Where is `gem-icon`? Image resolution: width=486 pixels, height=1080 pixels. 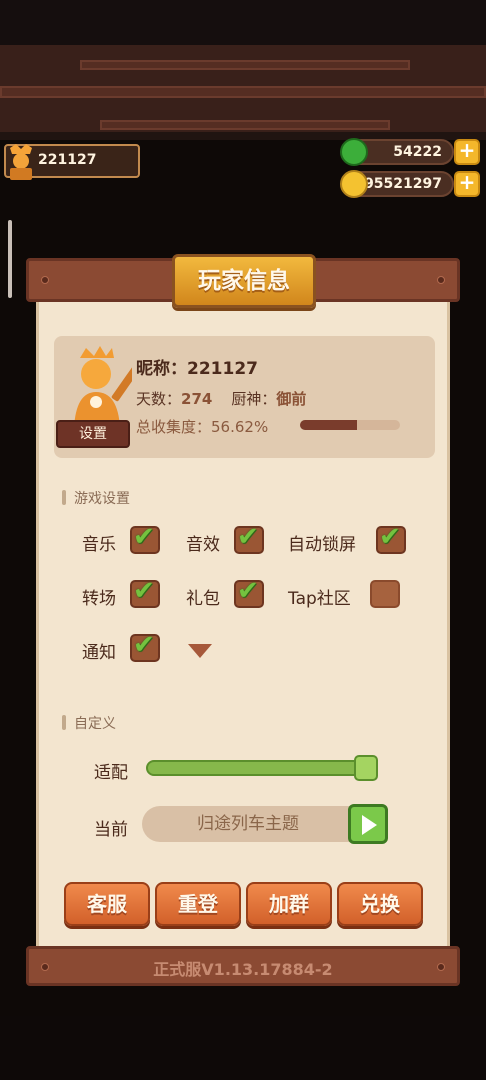 gem-icon is located at coordinates (354, 152).